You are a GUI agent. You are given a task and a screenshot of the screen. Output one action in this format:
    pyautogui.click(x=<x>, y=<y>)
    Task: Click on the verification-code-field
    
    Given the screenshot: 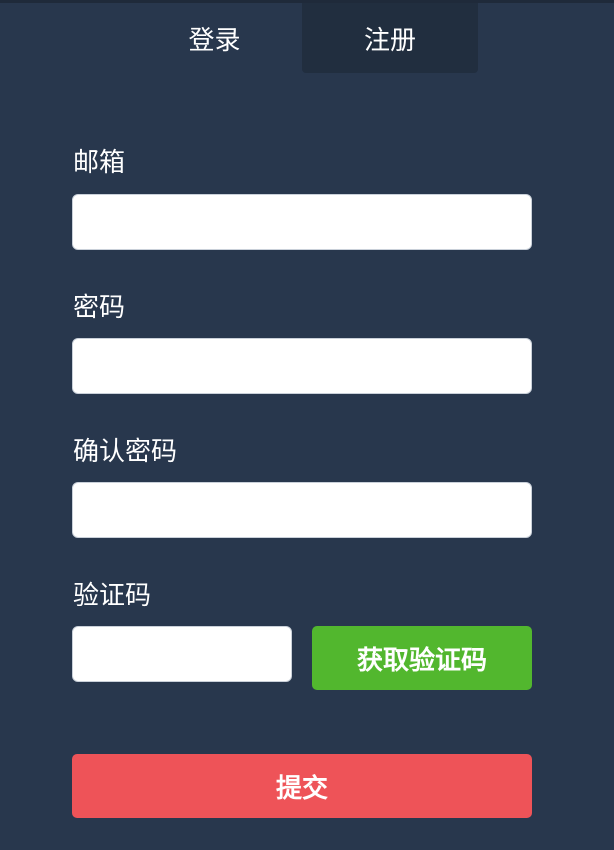 What is the action you would take?
    pyautogui.click(x=182, y=654)
    